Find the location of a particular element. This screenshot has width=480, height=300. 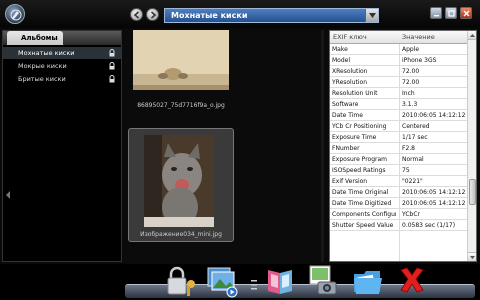

exif-value: 1/17 sec is located at coordinates (415, 137).